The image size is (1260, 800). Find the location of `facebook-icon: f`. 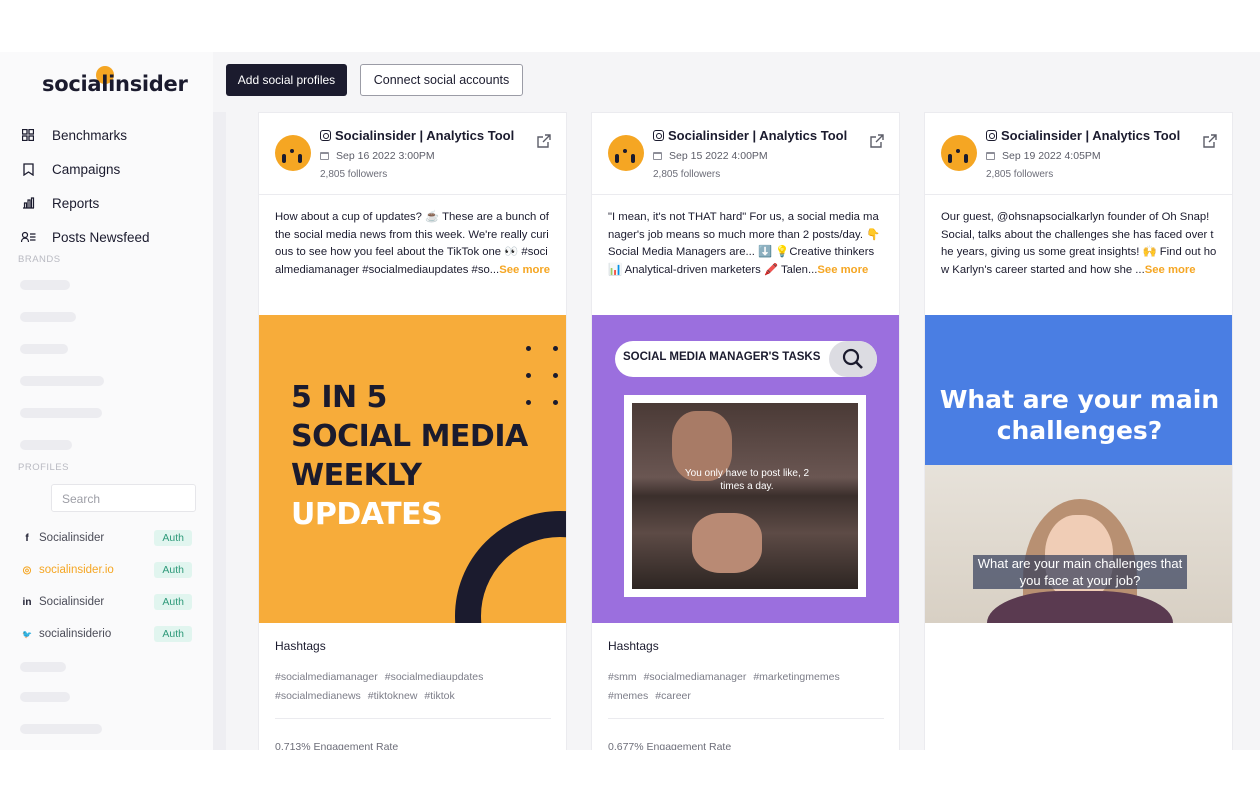

facebook-icon: f is located at coordinates (27, 538).